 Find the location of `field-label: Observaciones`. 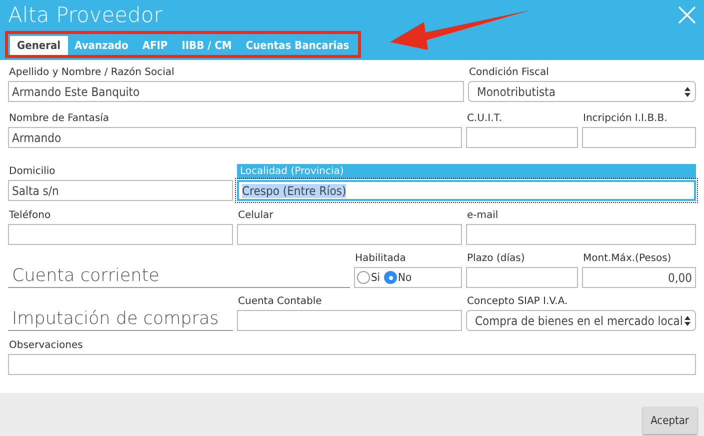

field-label: Observaciones is located at coordinates (46, 345).